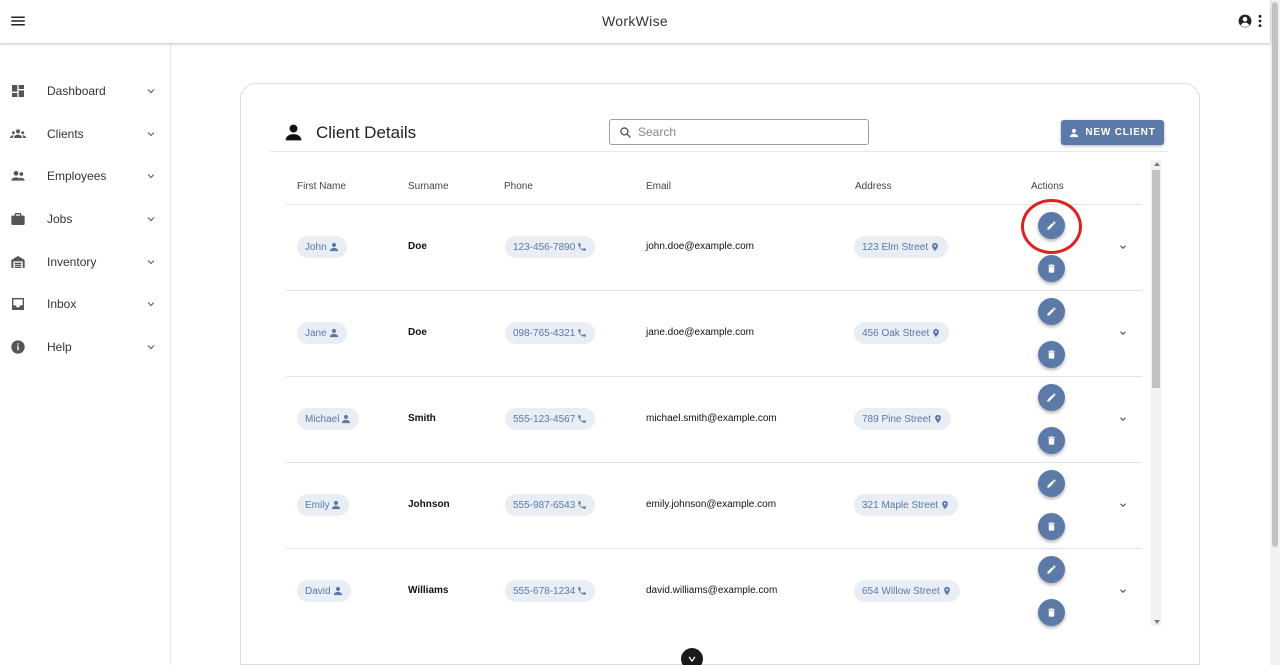 The height and width of the screenshot is (665, 1280). Describe the element at coordinates (18, 91) in the screenshot. I see `dashboard-icon` at that location.